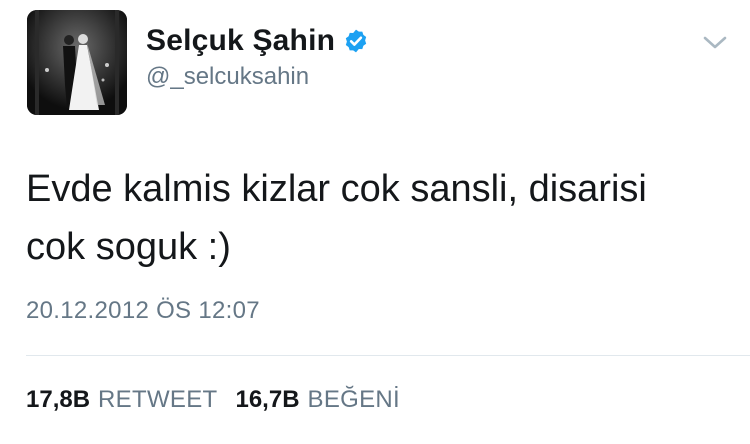  I want to click on likes-stat: 16,7B BEĞENİ, so click(317, 400).